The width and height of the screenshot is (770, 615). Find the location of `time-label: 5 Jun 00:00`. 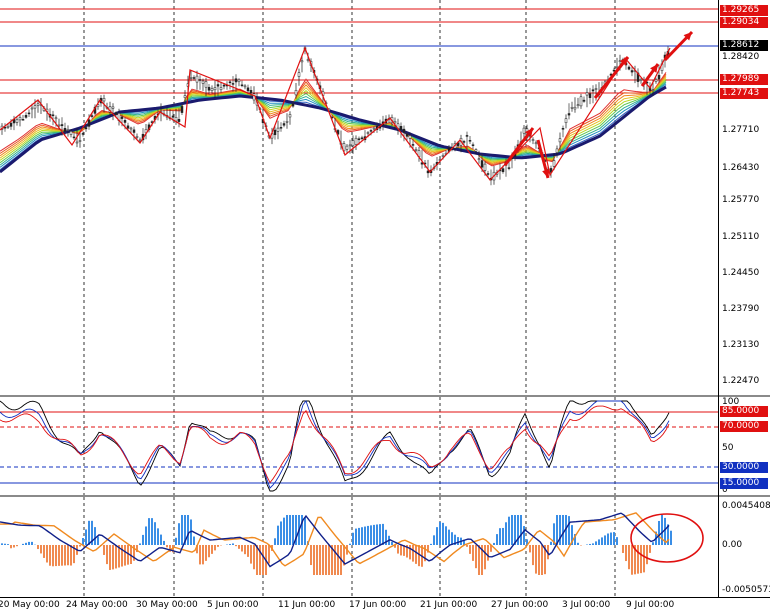

time-label: 5 Jun 00:00 is located at coordinates (233, 605).